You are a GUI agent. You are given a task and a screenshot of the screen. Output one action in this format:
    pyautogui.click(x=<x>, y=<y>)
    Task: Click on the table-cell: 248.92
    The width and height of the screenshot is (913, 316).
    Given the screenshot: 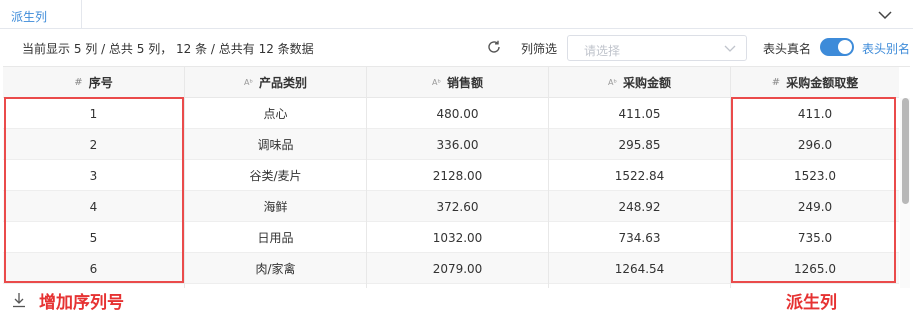 What is the action you would take?
    pyautogui.click(x=640, y=206)
    